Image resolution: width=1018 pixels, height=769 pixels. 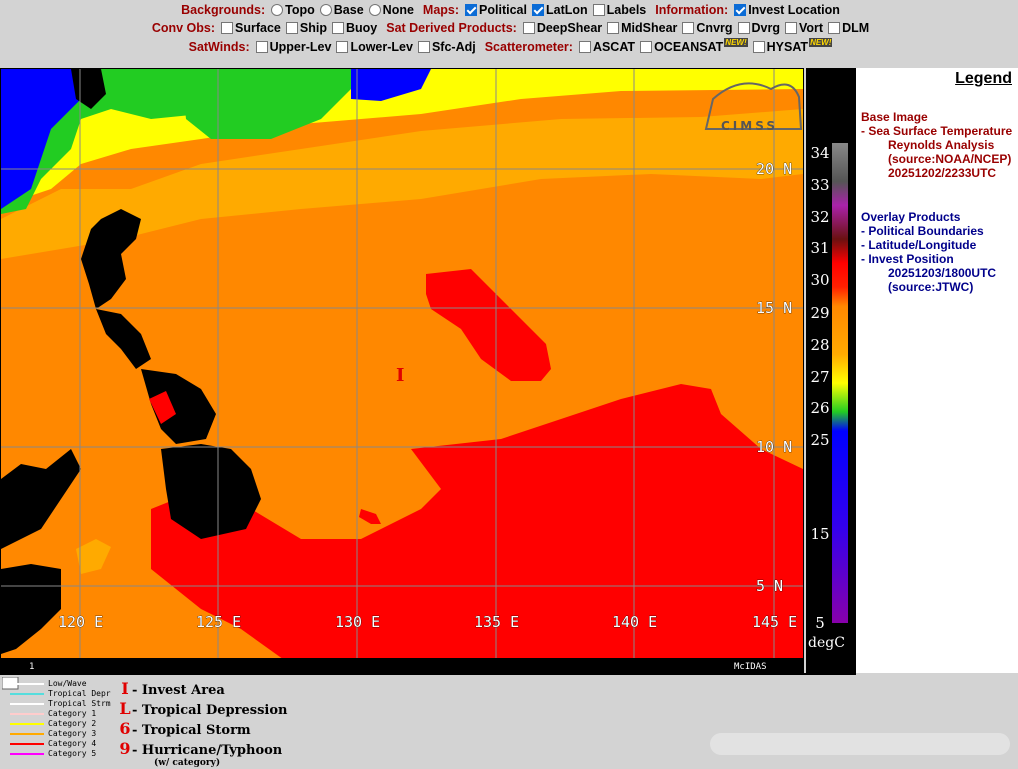 I want to click on colorbar-tick-label: 28, so click(x=820, y=345).